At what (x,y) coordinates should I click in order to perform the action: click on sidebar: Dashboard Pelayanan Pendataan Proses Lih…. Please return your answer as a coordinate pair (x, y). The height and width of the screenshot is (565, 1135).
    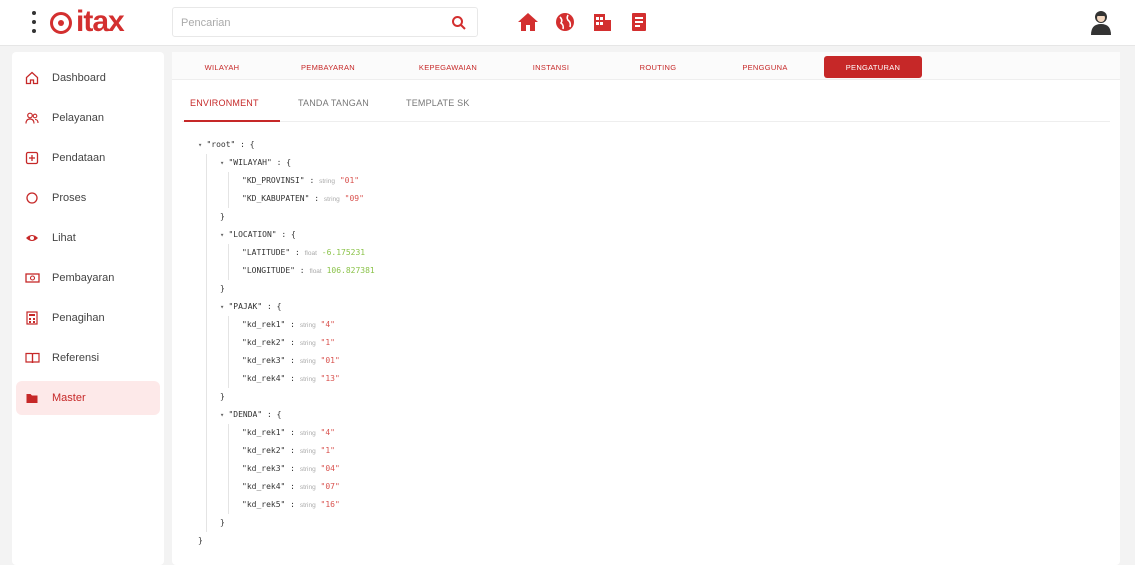
    Looking at the image, I should click on (88, 308).